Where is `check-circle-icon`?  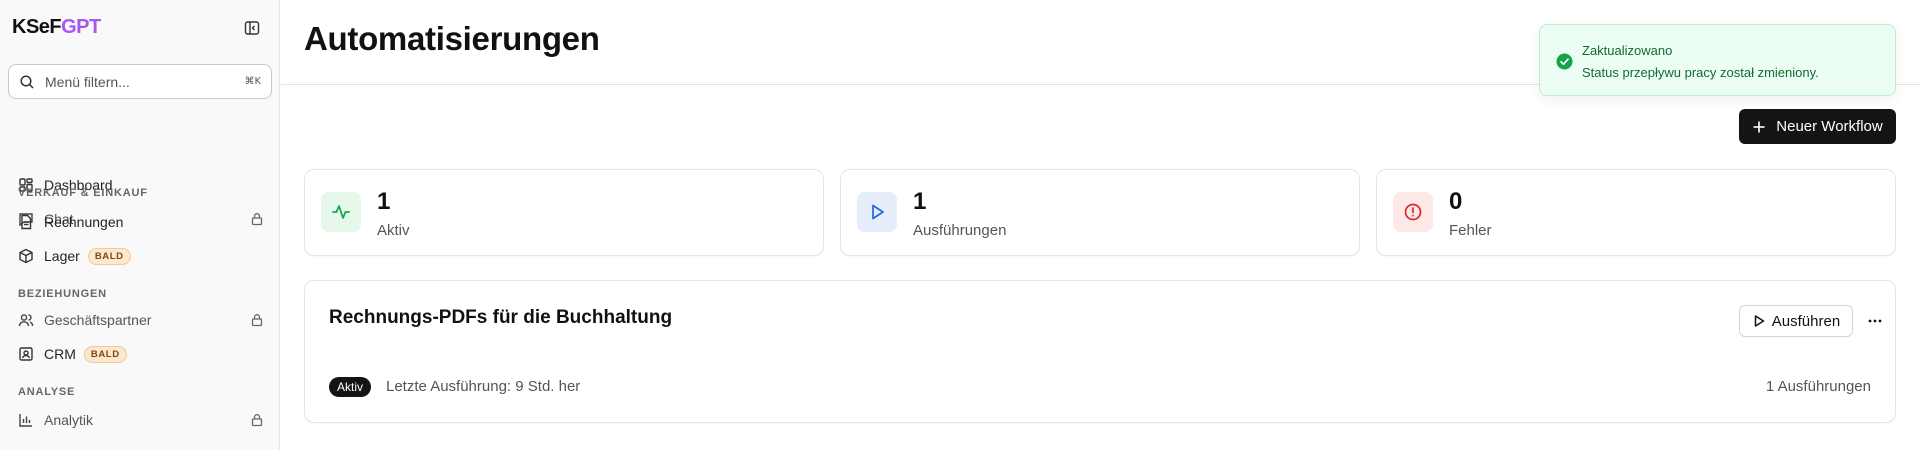 check-circle-icon is located at coordinates (1564, 61).